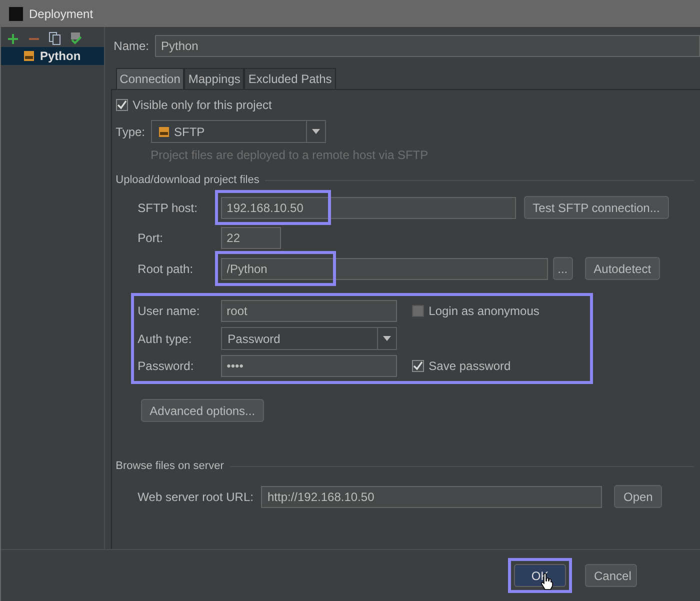 The image size is (700, 601). Describe the element at coordinates (469, 366) in the screenshot. I see `checkbox-label: Save password` at that location.